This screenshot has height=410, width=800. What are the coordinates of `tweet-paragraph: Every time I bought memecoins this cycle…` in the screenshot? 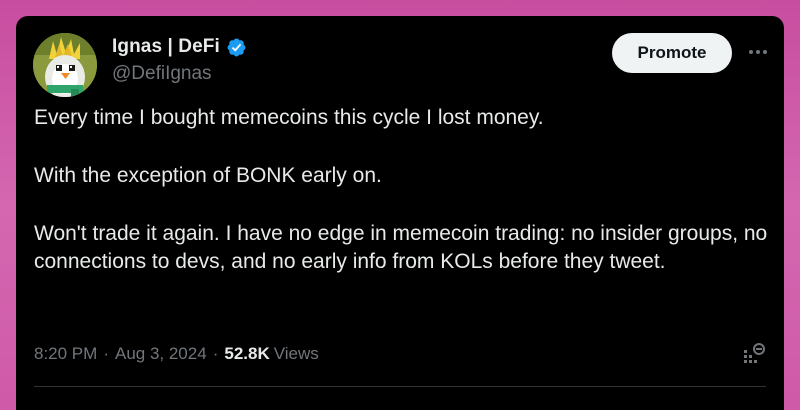 It's located at (289, 117).